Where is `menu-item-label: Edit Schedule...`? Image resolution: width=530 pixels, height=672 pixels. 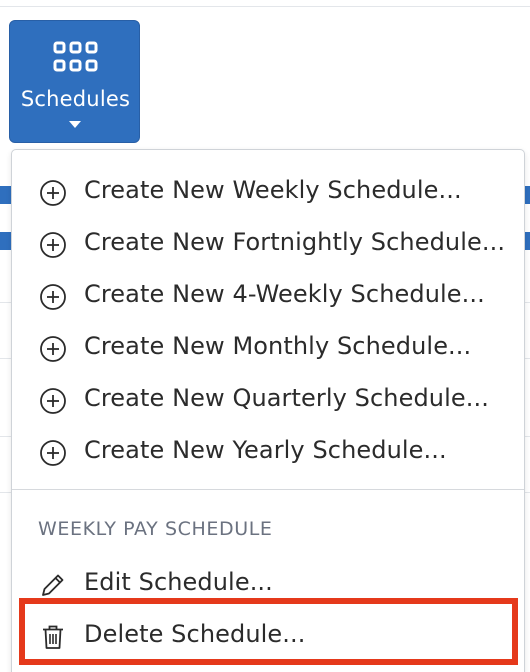
menu-item-label: Edit Schedule... is located at coordinates (178, 582).